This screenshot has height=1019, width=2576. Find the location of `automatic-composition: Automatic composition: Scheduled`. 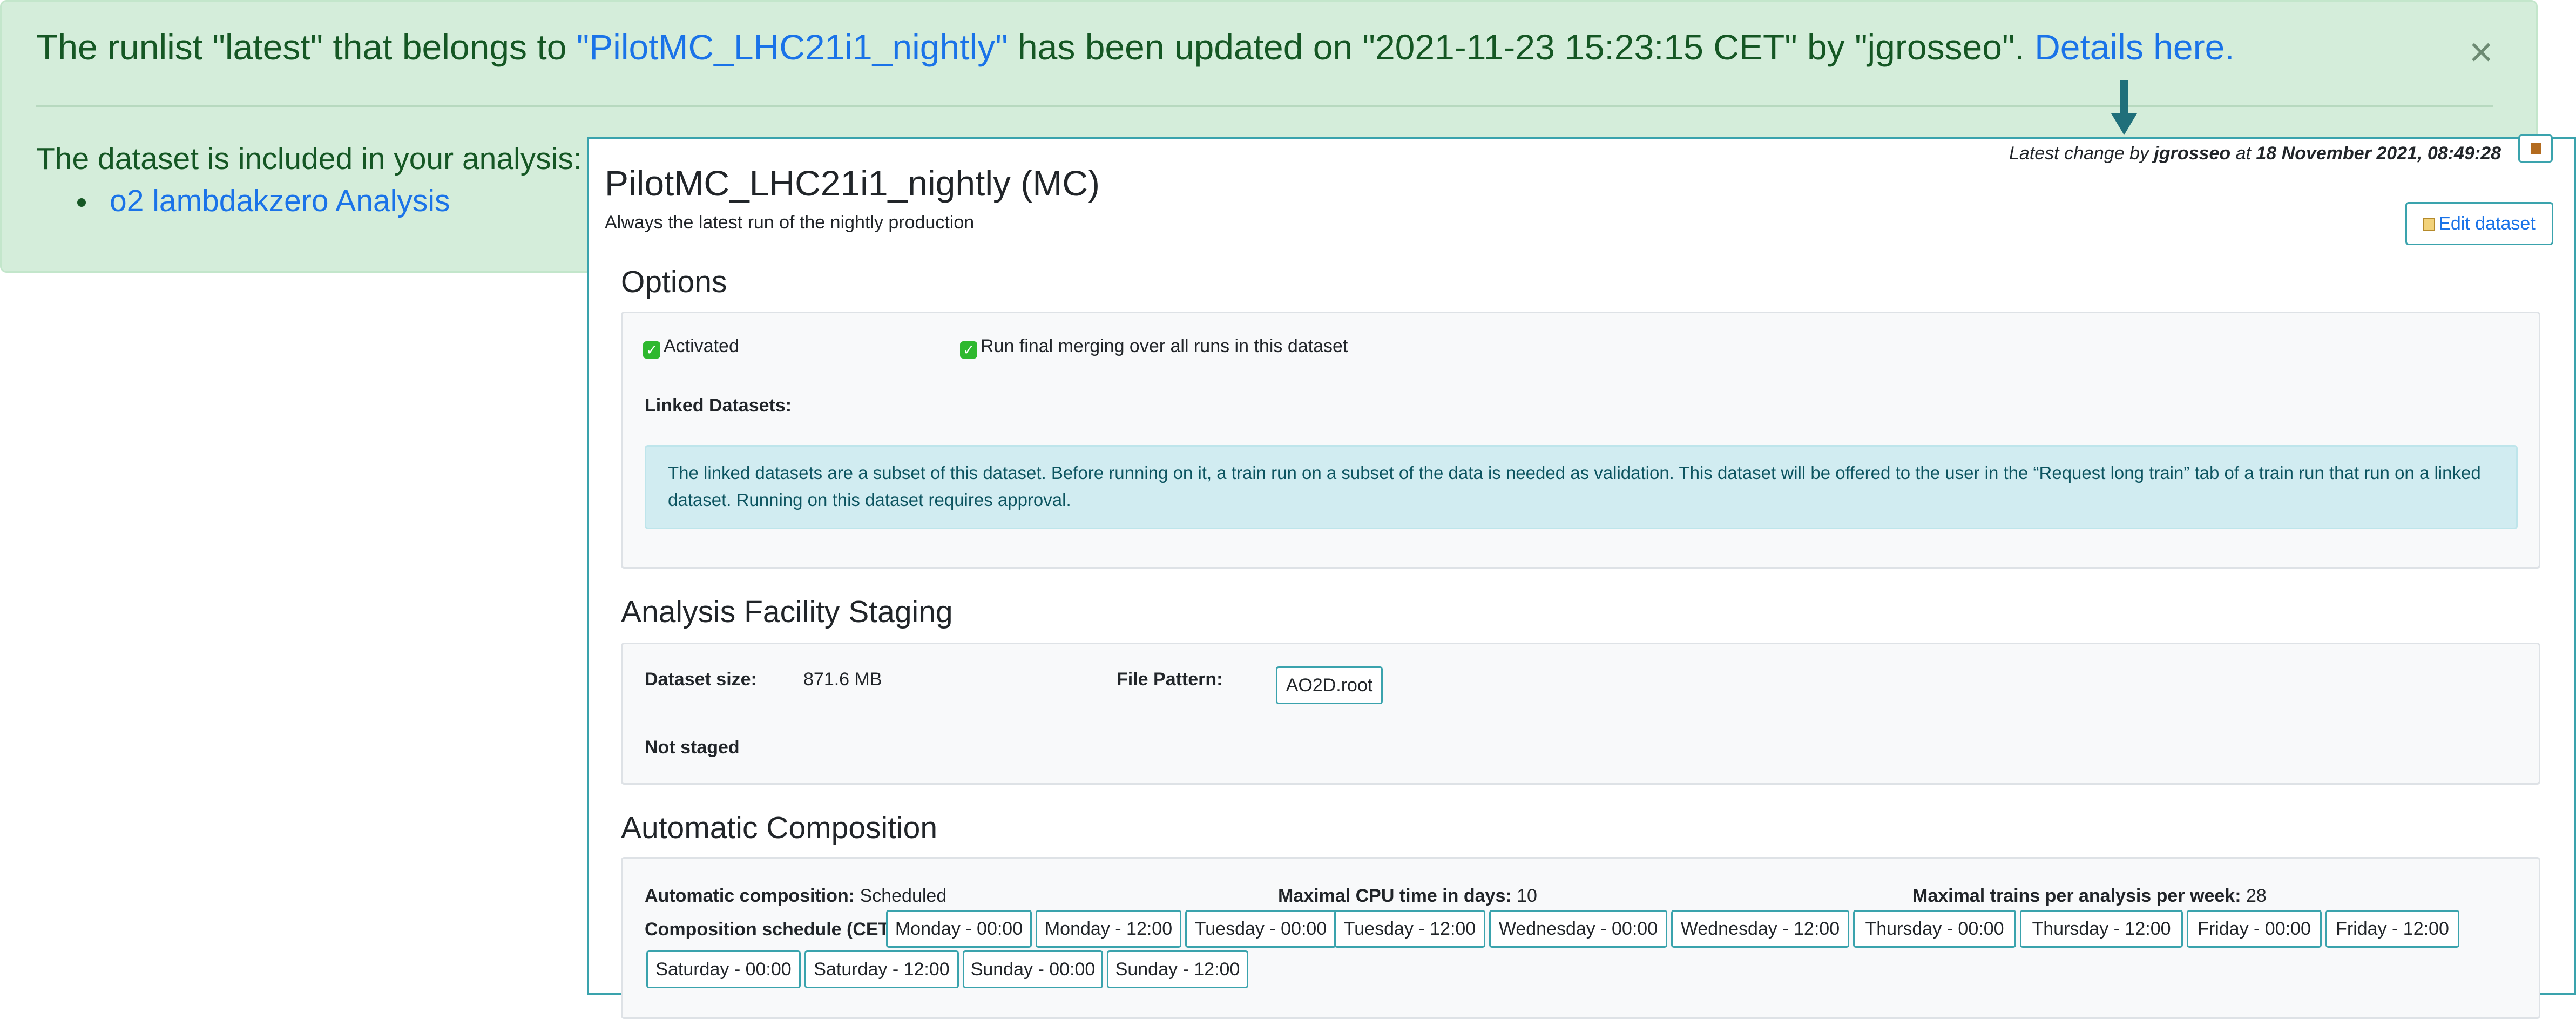

automatic-composition: Automatic composition: Scheduled is located at coordinates (796, 897).